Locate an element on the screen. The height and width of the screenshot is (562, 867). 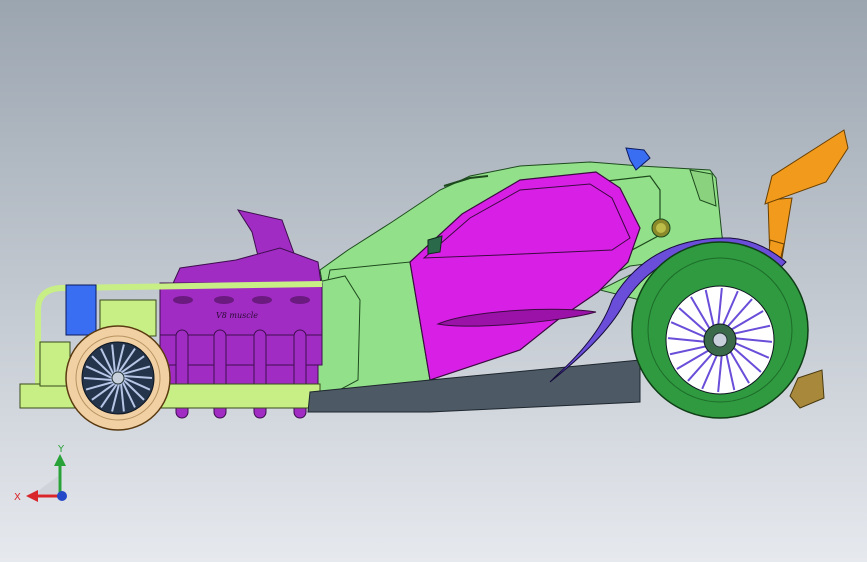
x-axis-label: X is located at coordinates (17, 497).